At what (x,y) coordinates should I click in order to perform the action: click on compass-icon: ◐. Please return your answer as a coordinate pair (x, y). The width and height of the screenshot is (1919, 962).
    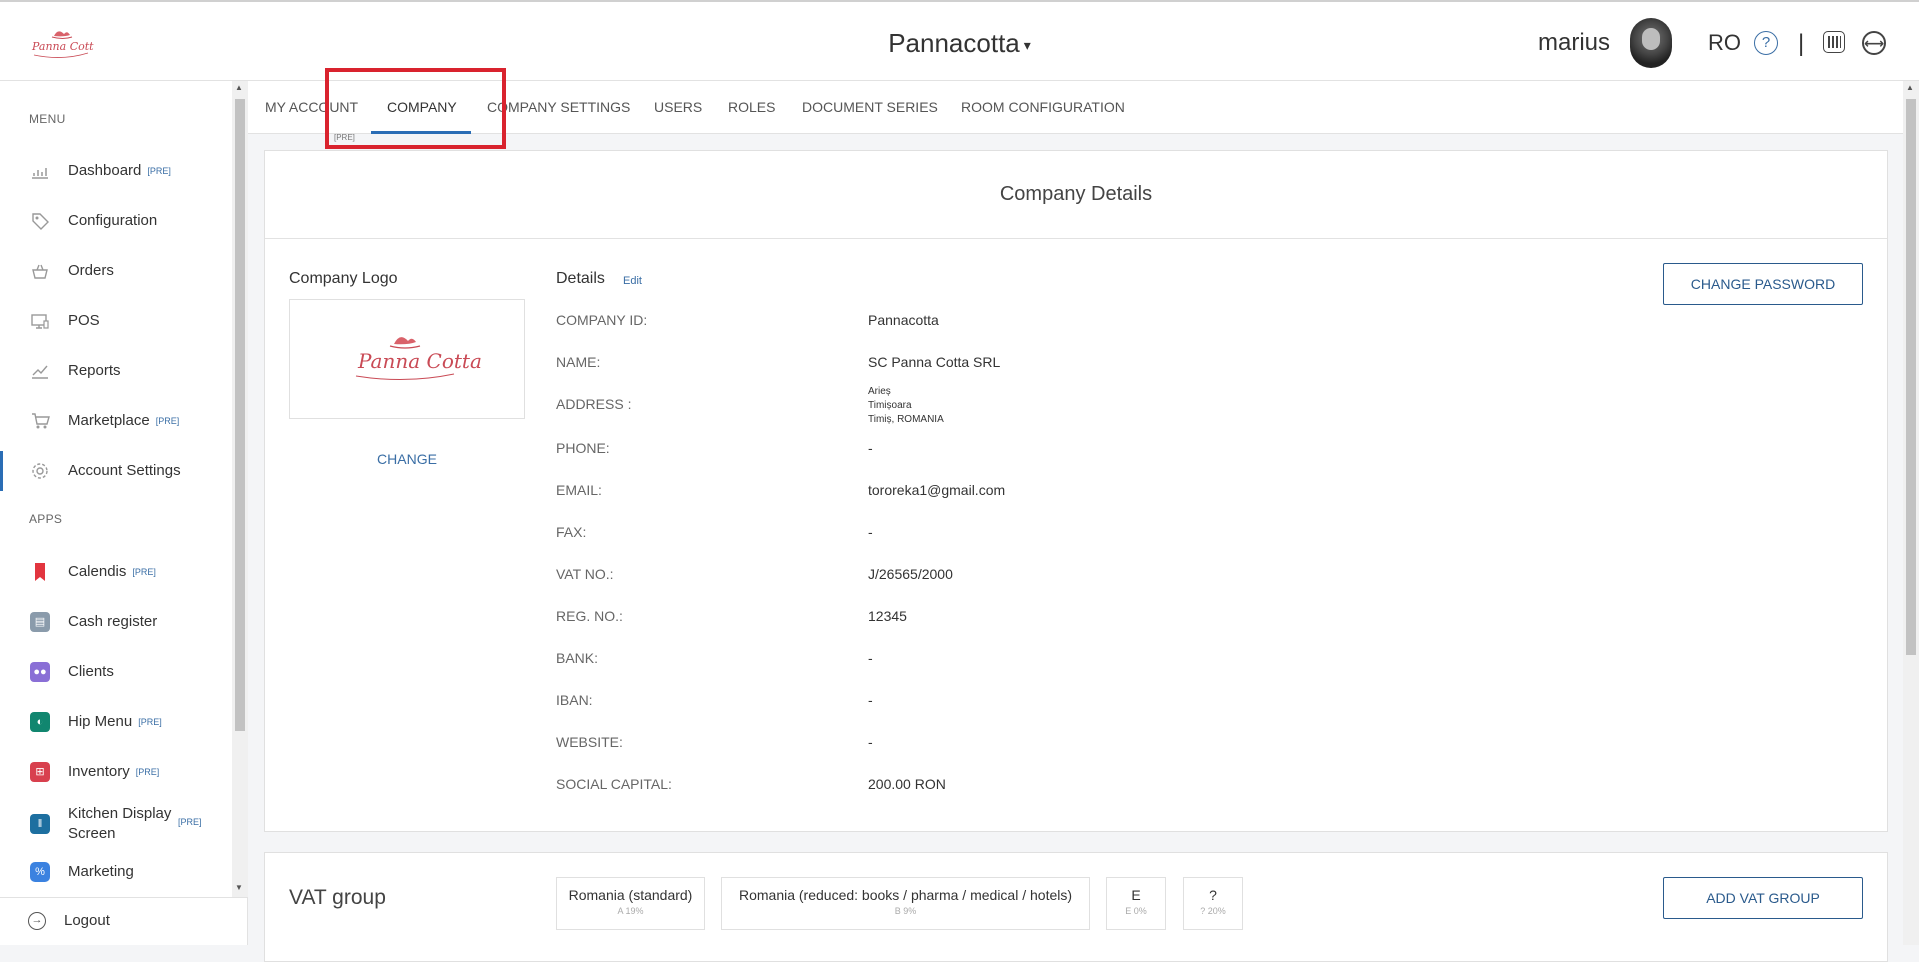
    Looking at the image, I should click on (40, 722).